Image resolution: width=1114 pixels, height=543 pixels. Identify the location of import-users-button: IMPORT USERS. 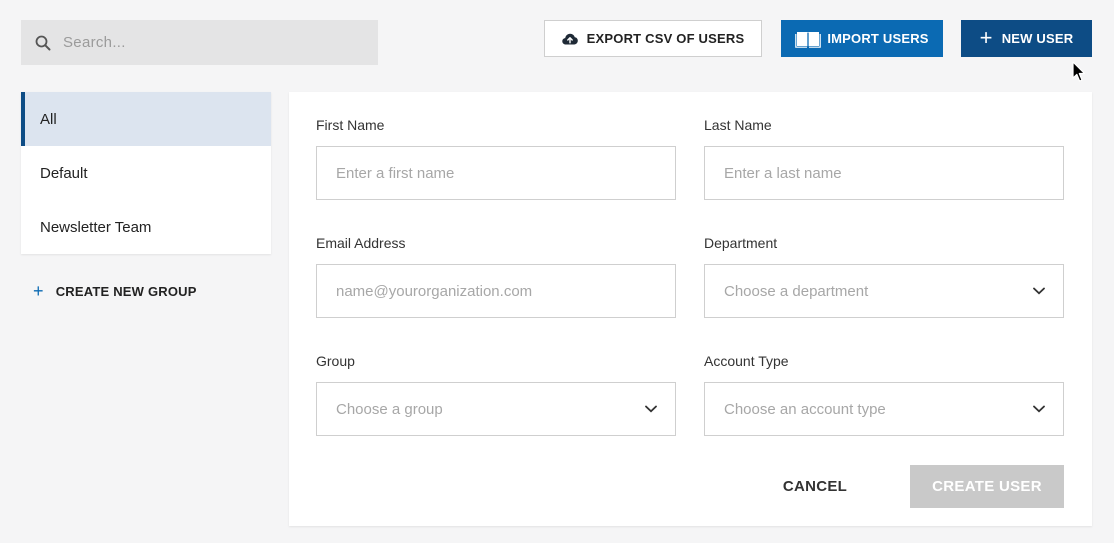
(862, 38).